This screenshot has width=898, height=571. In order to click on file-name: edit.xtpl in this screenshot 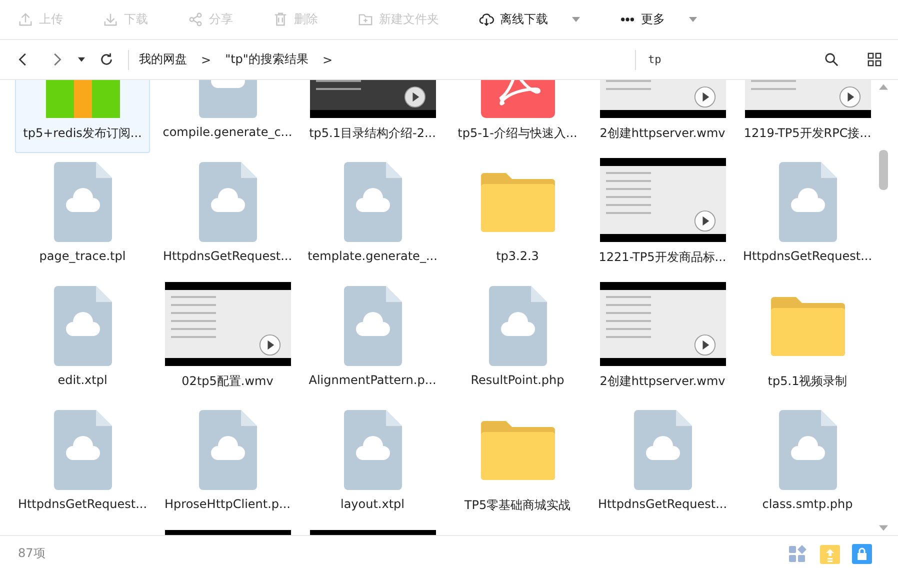, I will do `click(83, 380)`.